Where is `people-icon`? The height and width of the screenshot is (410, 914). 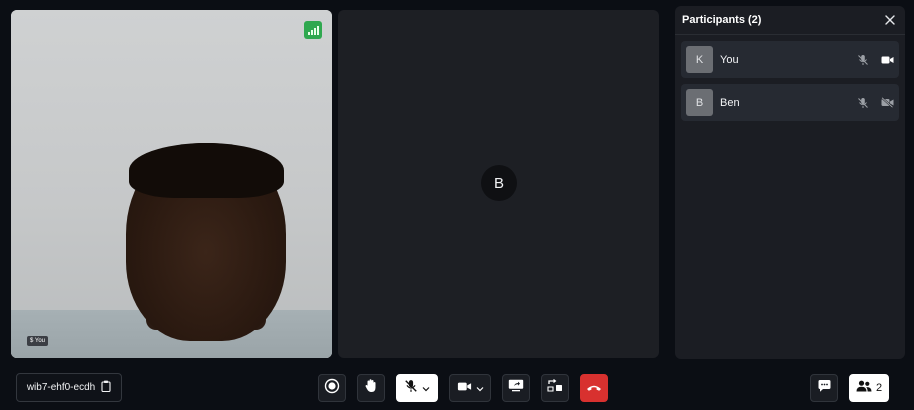 people-icon is located at coordinates (864, 388).